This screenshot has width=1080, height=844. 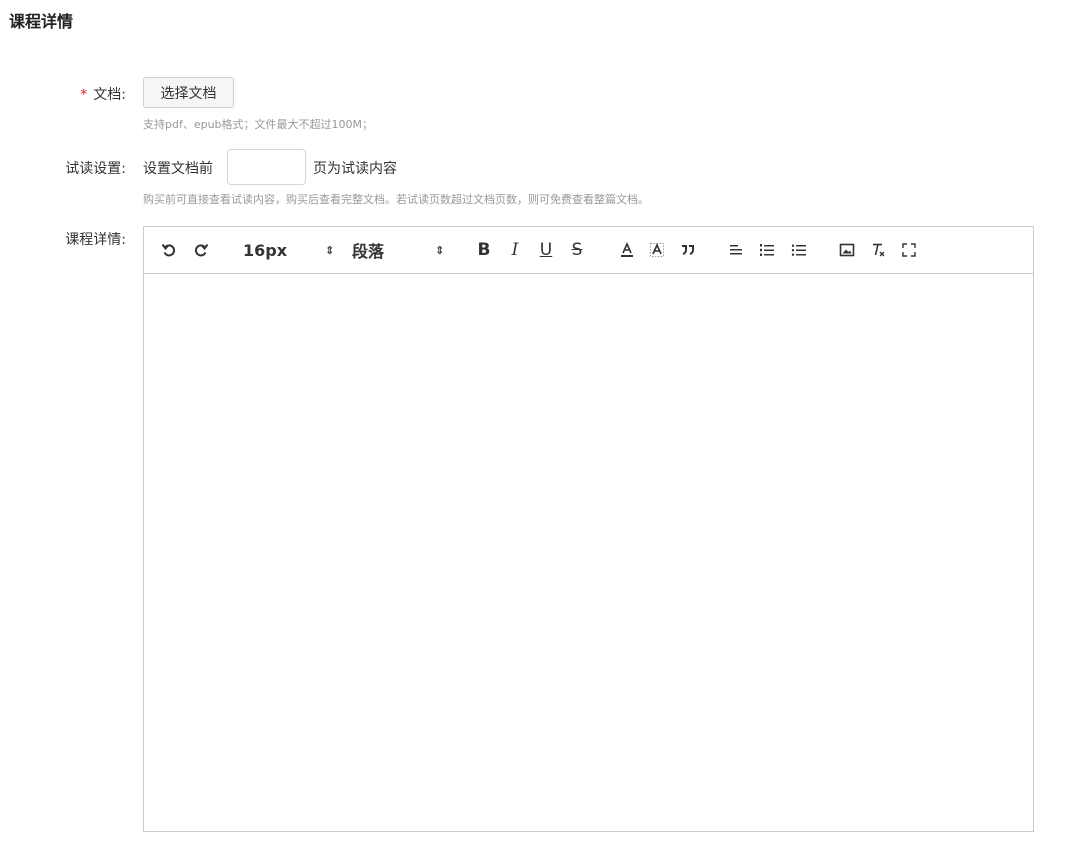 What do you see at coordinates (258, 124) in the screenshot?
I see `document-hint: 支持pdf、epub格式；文件最大不超过100M；` at bounding box center [258, 124].